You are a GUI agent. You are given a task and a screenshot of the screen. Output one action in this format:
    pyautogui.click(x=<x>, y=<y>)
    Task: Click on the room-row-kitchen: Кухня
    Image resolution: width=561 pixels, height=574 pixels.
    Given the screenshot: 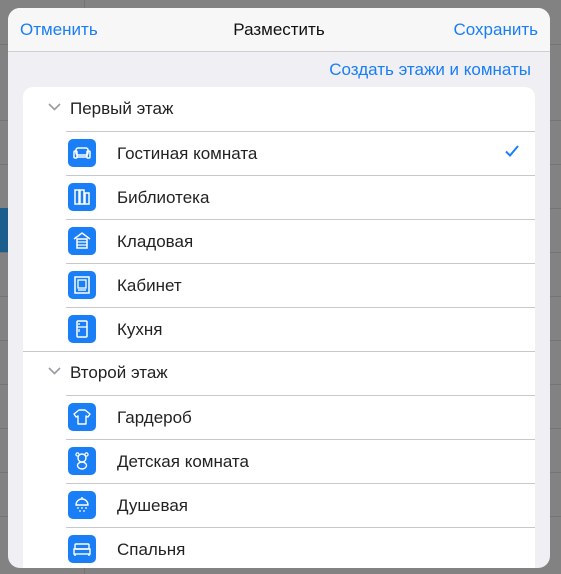 What is the action you would take?
    pyautogui.click(x=279, y=329)
    